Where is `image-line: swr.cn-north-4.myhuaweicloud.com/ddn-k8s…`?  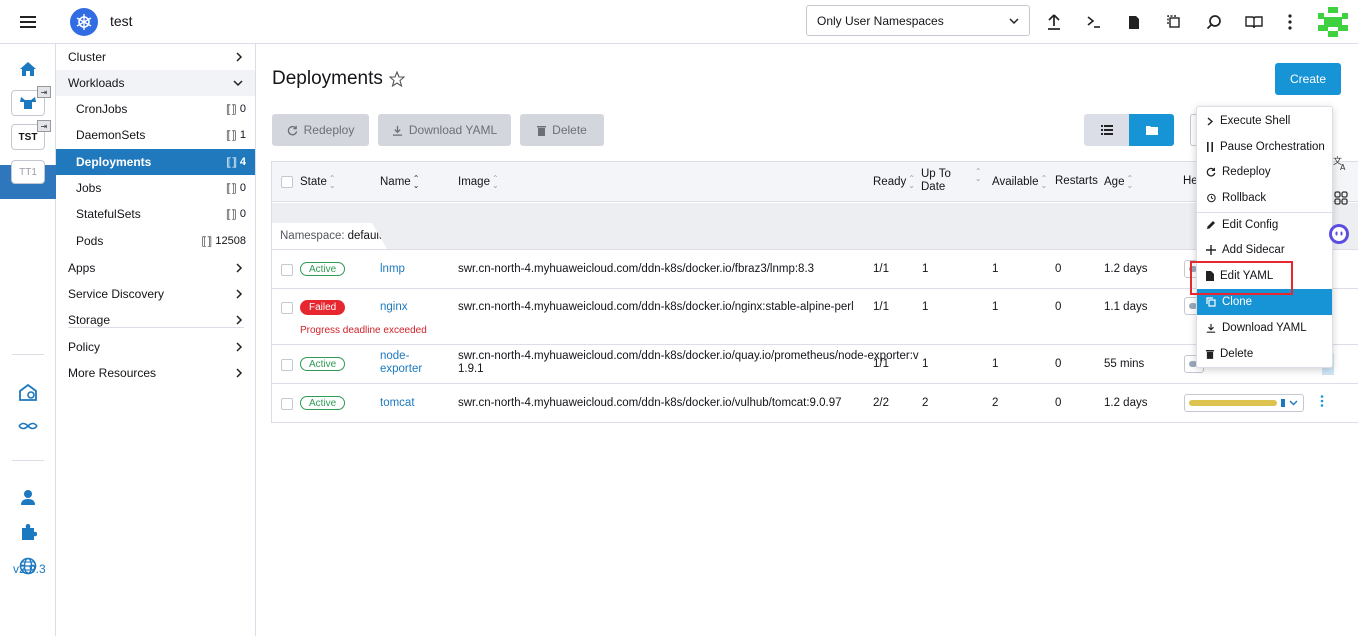
image-line: swr.cn-north-4.myhuaweicloud.com/ddn-k8s… is located at coordinates (688, 356).